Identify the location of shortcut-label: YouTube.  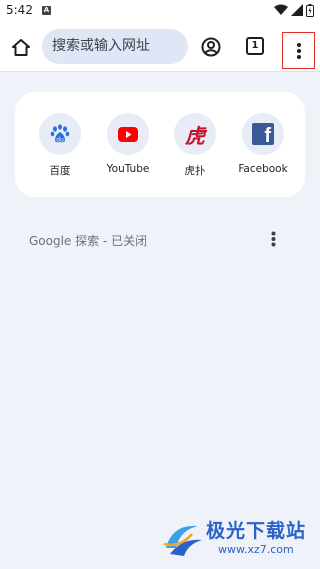
(128, 169).